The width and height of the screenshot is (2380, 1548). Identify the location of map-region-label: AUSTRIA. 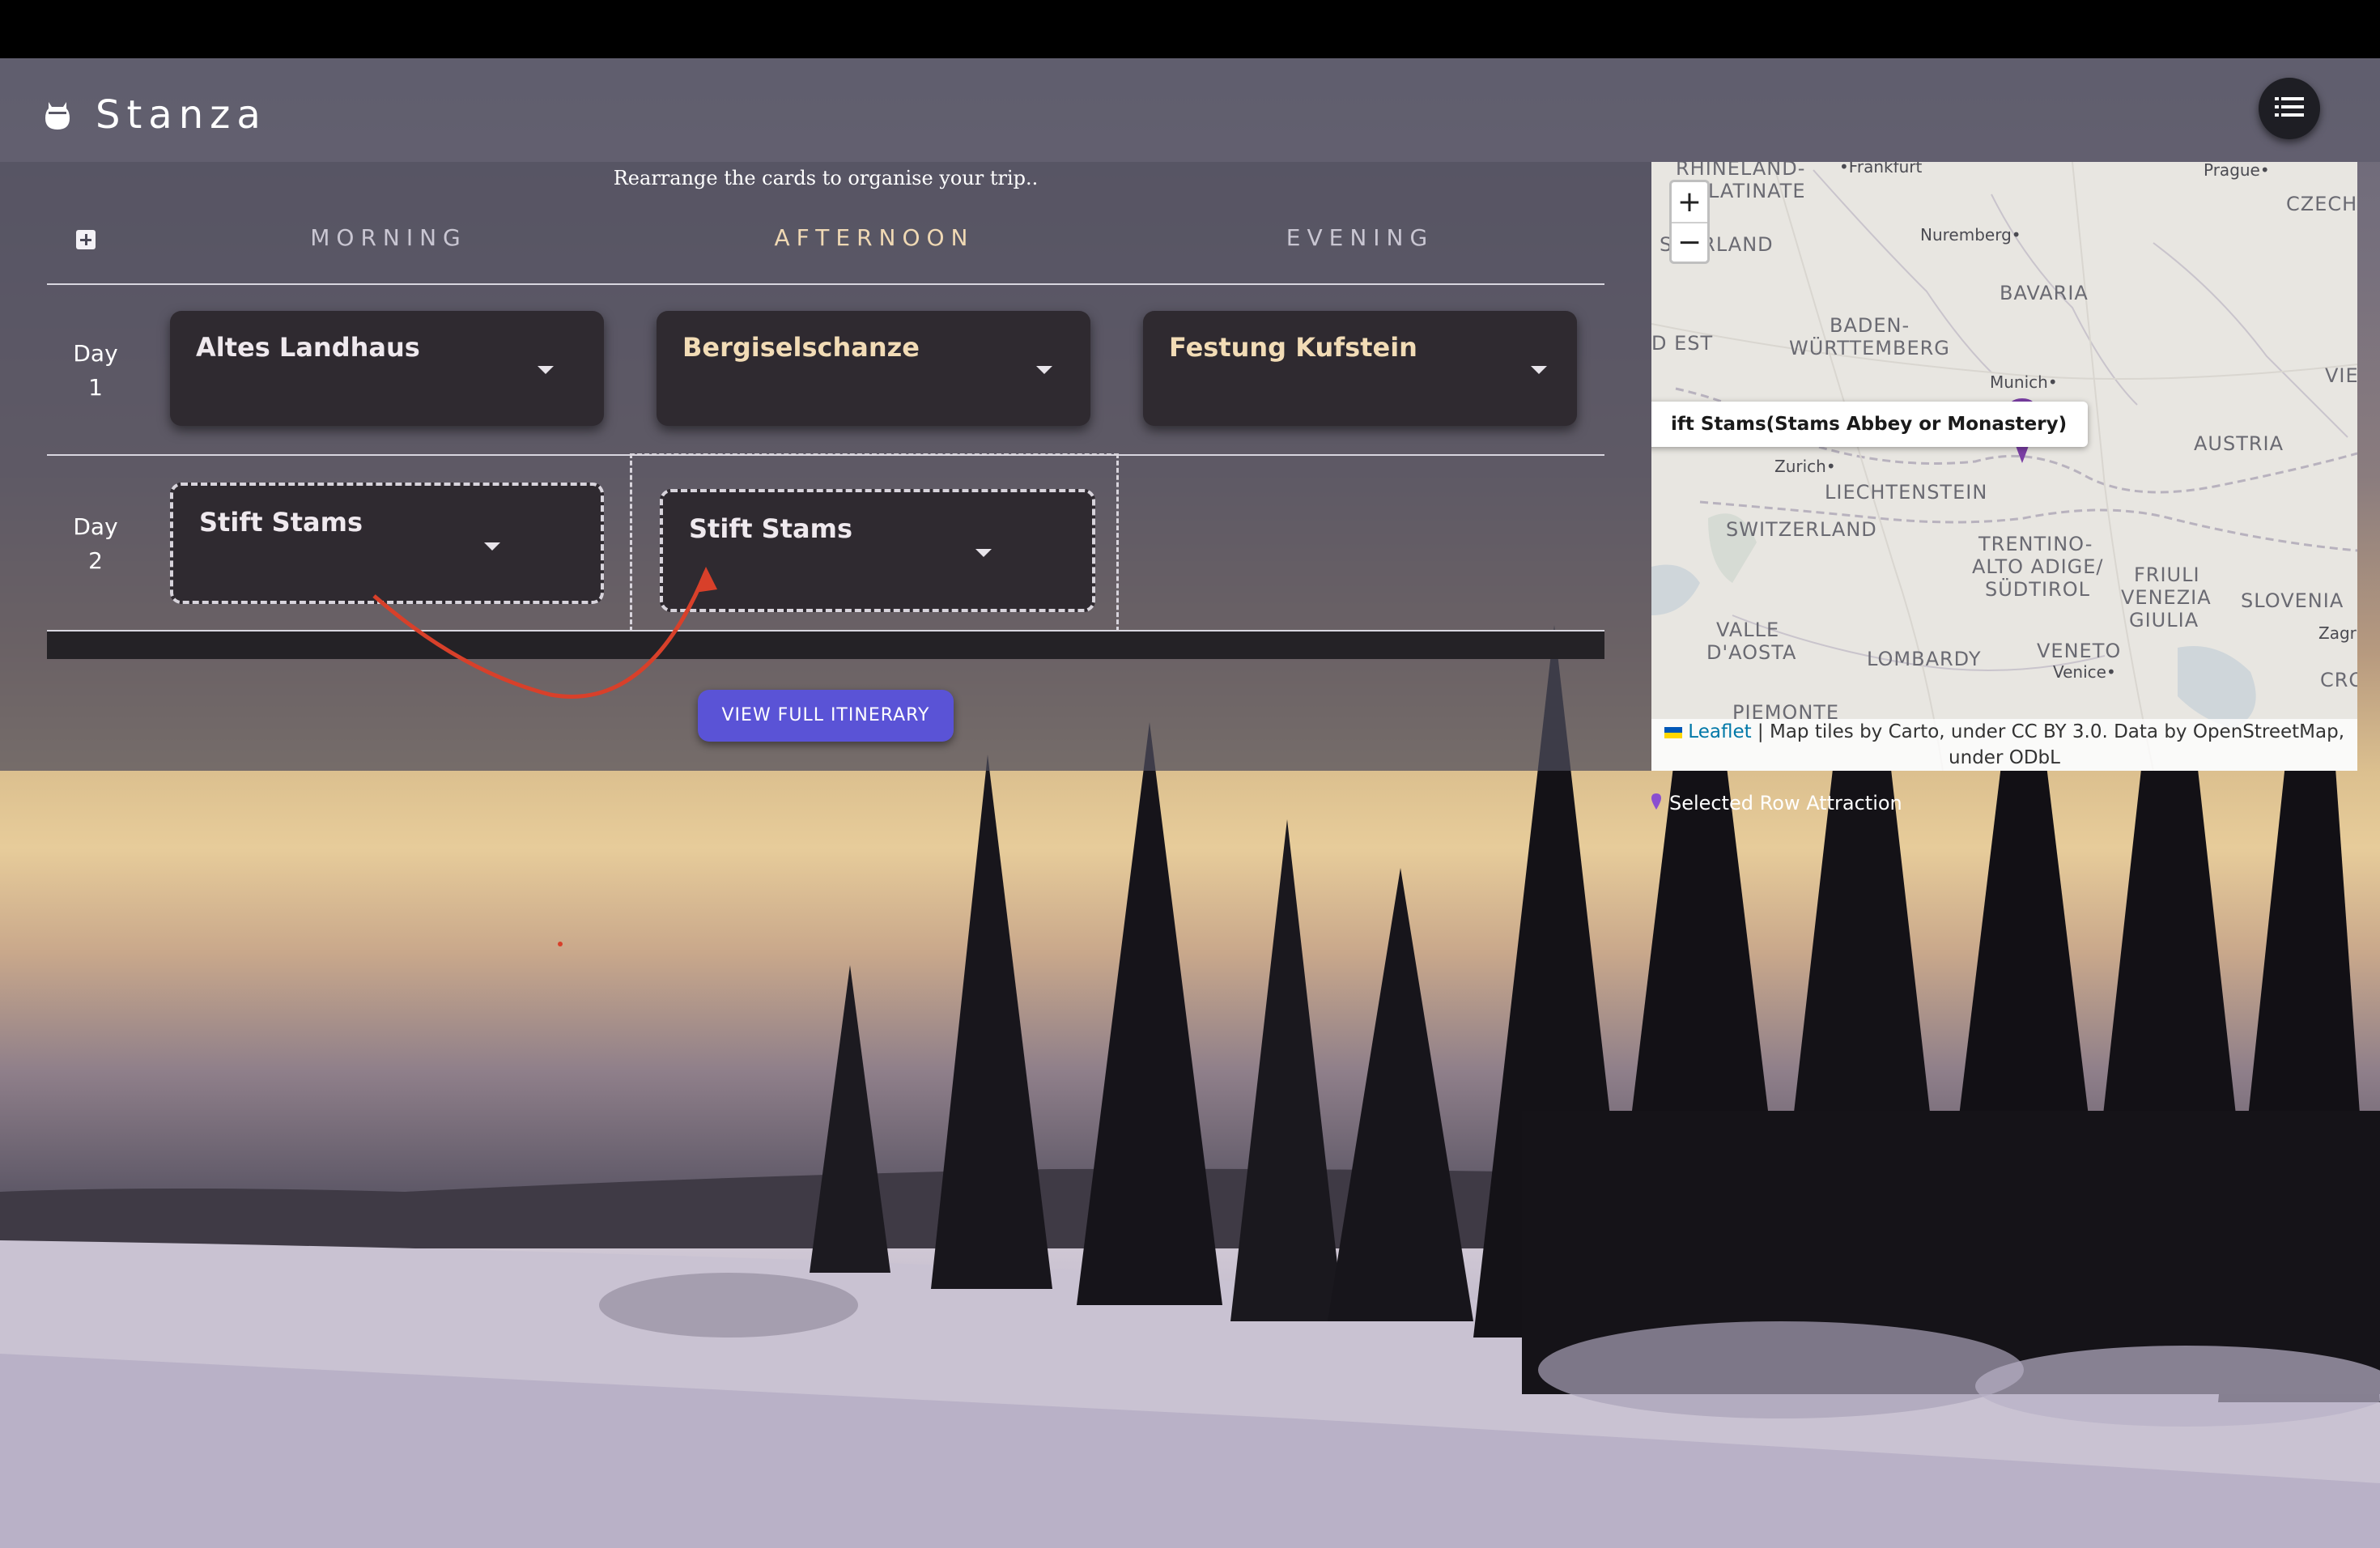
(2239, 444).